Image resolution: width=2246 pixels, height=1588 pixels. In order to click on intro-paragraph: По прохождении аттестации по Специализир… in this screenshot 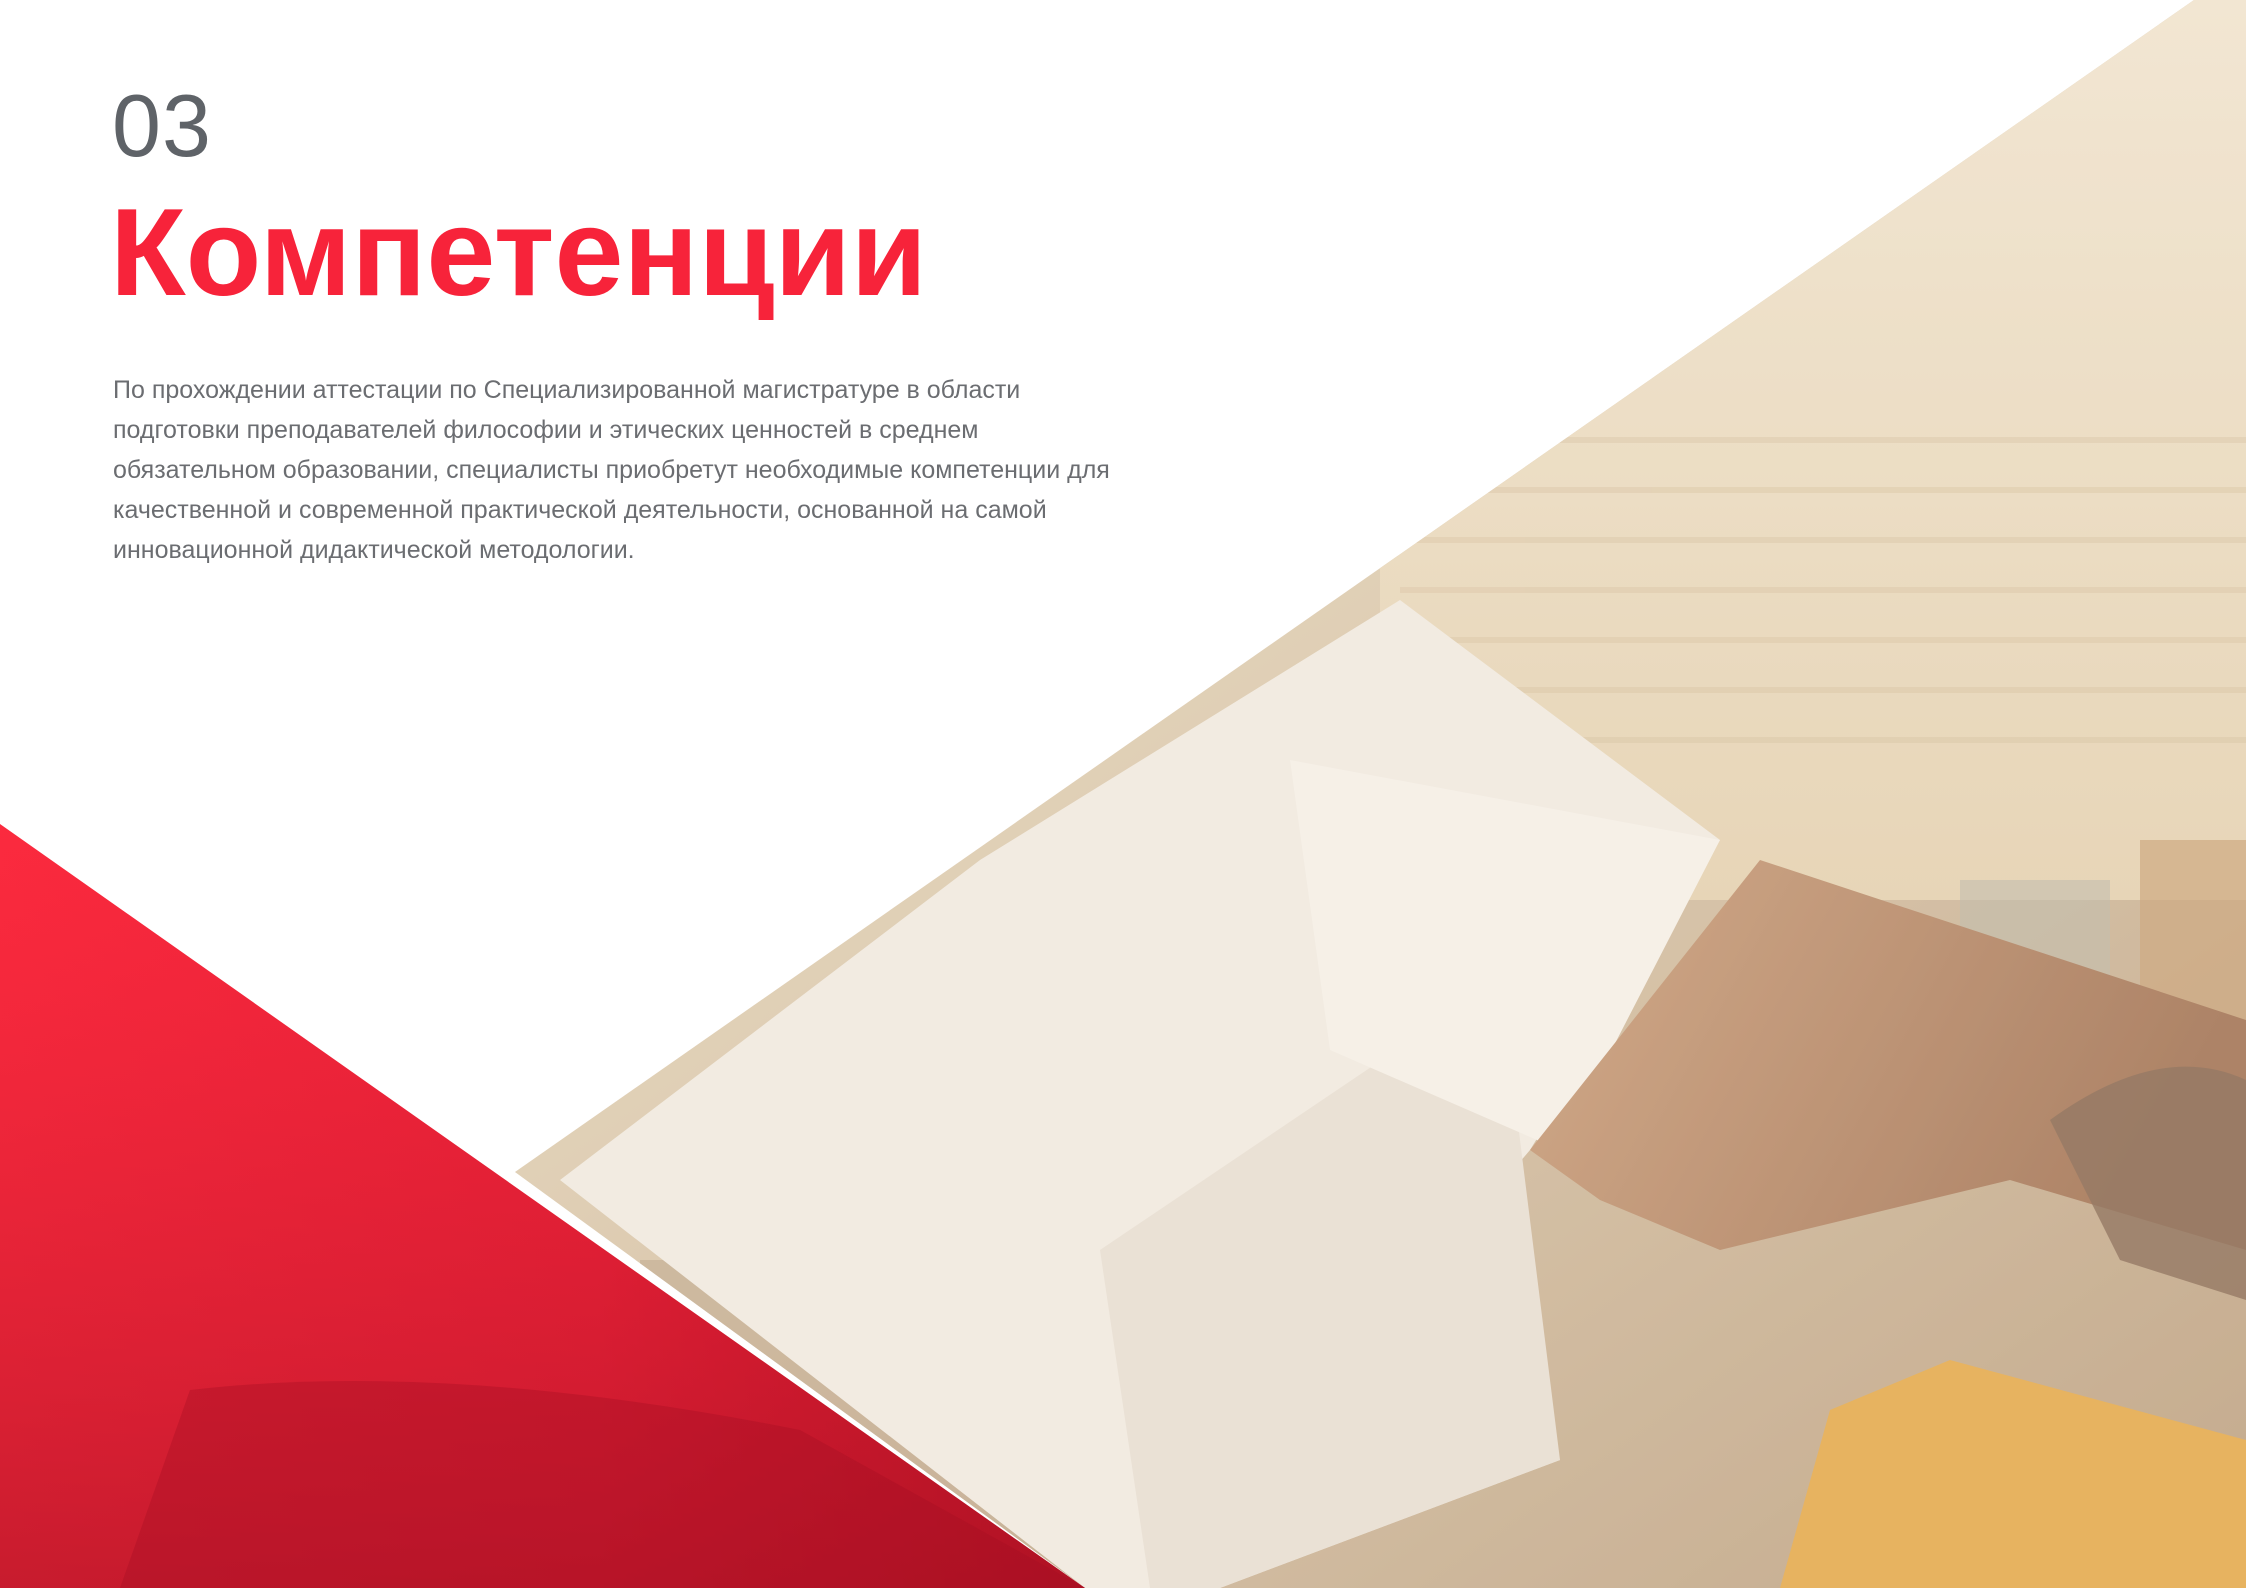, I will do `click(611, 470)`.